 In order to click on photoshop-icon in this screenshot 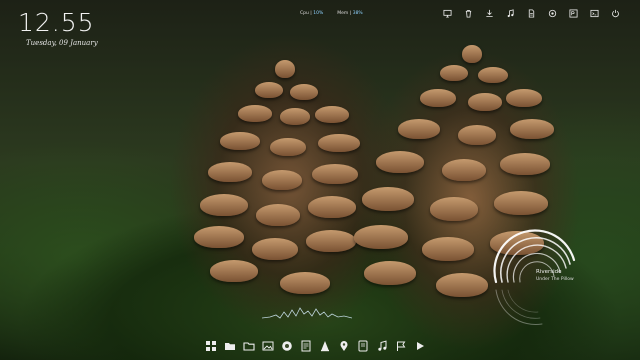, I will do `click(573, 13)`.